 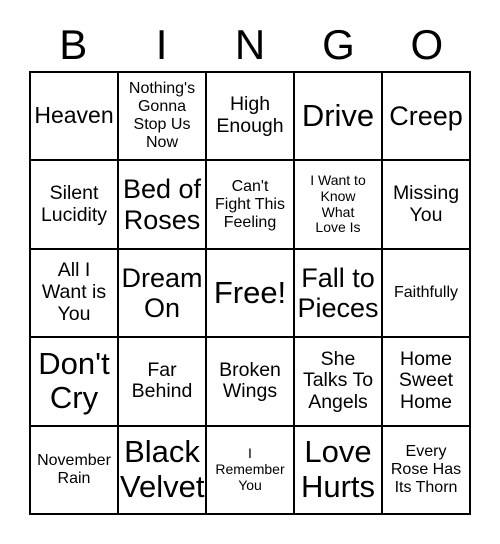 I want to click on bingo-cell-label: Far Behind, so click(x=162, y=380).